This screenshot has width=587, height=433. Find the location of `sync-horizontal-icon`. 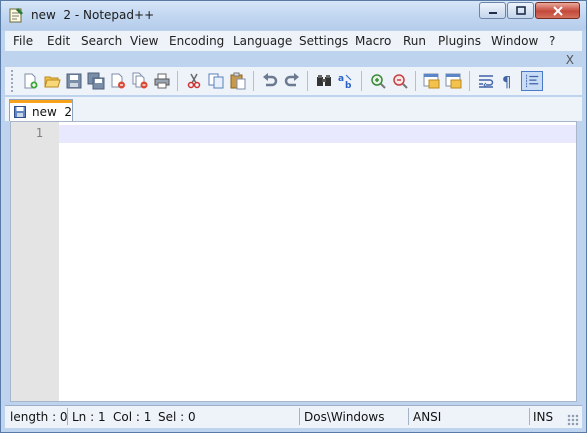

sync-horizontal-icon is located at coordinates (454, 81).